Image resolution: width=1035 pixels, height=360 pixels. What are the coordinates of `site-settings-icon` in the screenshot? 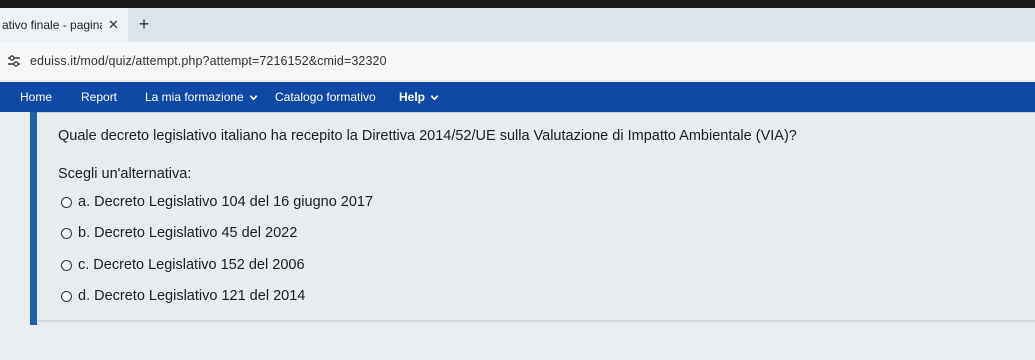 It's located at (14, 61).